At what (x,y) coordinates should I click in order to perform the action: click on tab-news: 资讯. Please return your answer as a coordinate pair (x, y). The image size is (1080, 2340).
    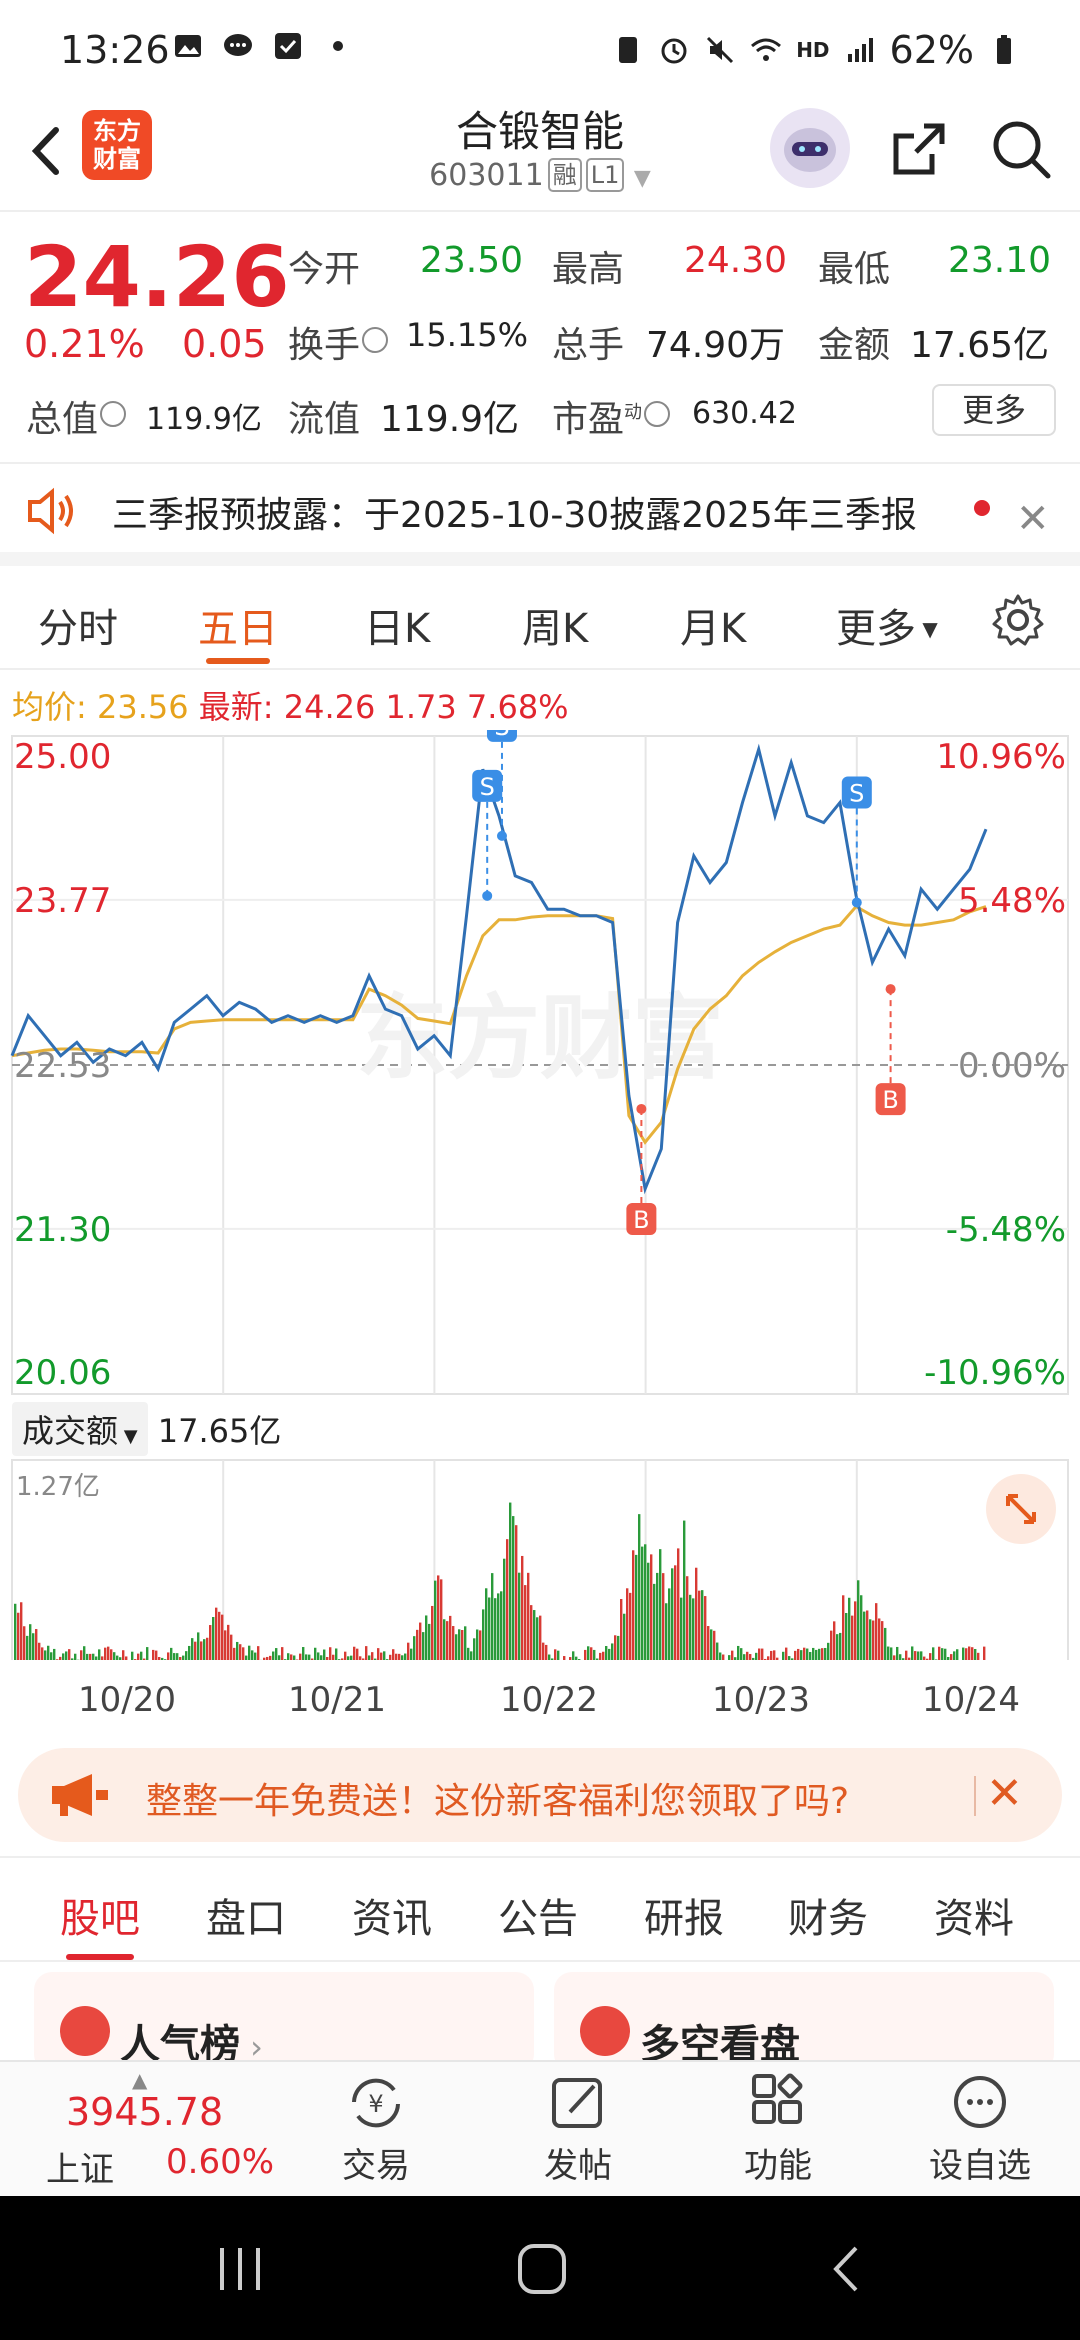
    Looking at the image, I should click on (392, 1915).